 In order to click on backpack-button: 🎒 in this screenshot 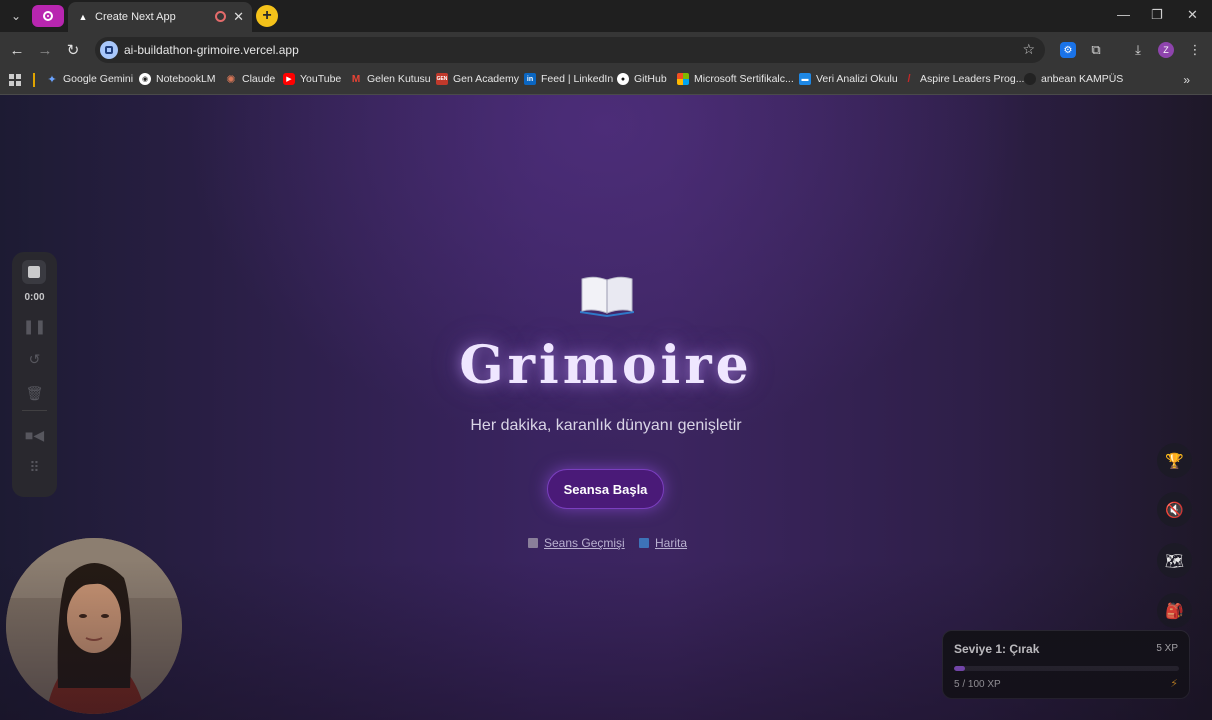, I will do `click(1174, 610)`.